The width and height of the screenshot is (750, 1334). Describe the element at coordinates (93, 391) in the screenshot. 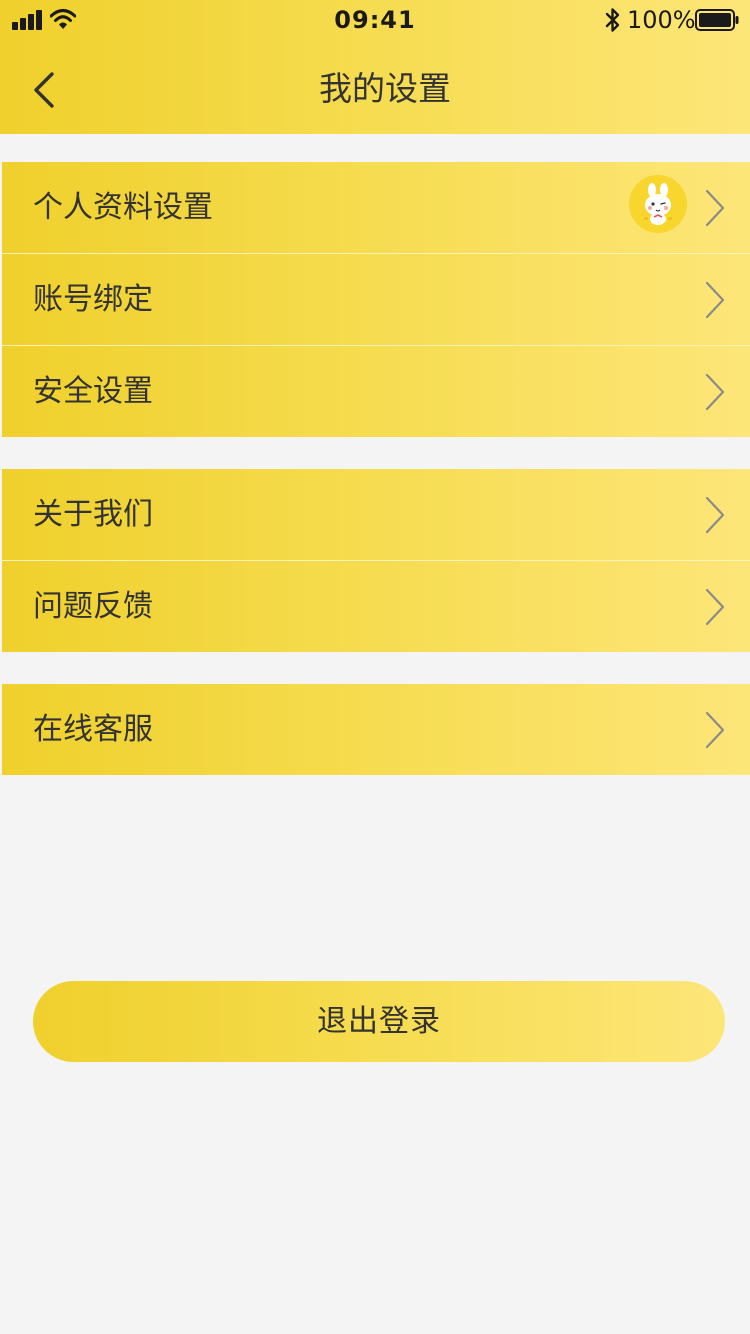

I see `row-label: 安全设置` at that location.